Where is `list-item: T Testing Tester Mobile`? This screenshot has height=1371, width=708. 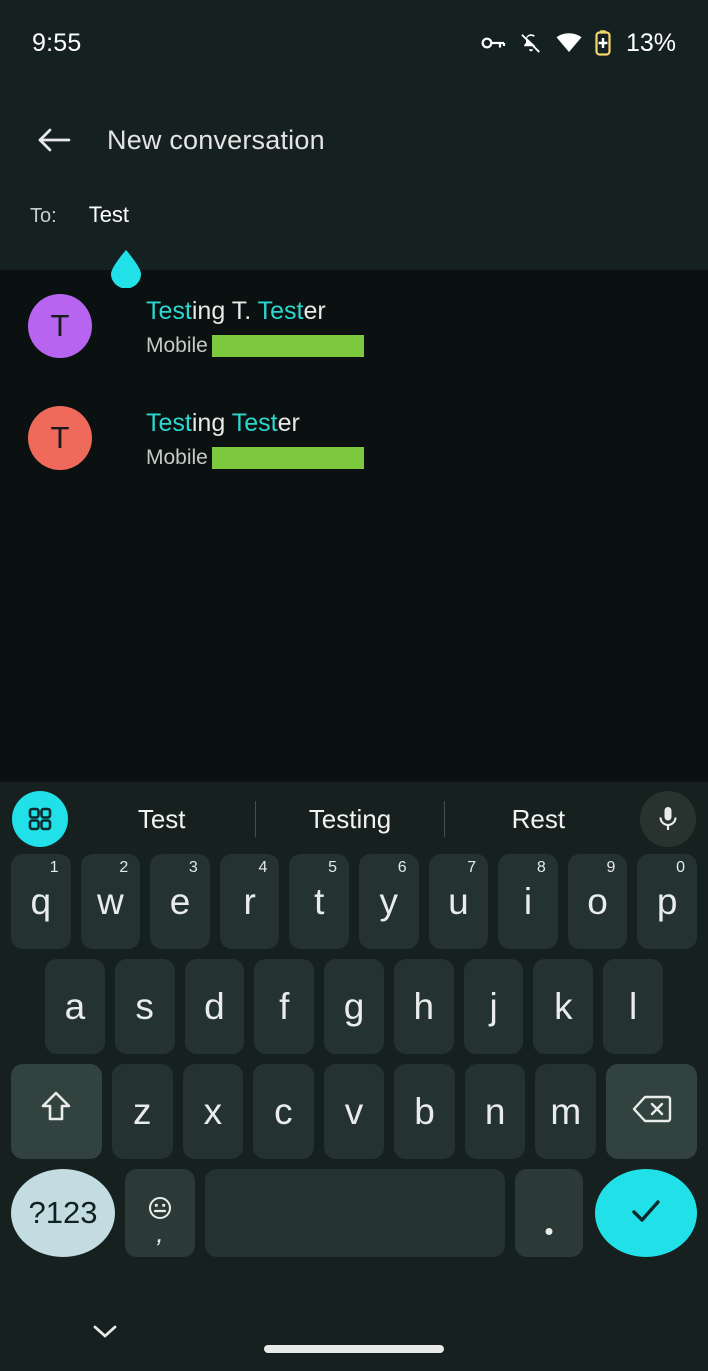 list-item: T Testing Tester Mobile is located at coordinates (354, 438).